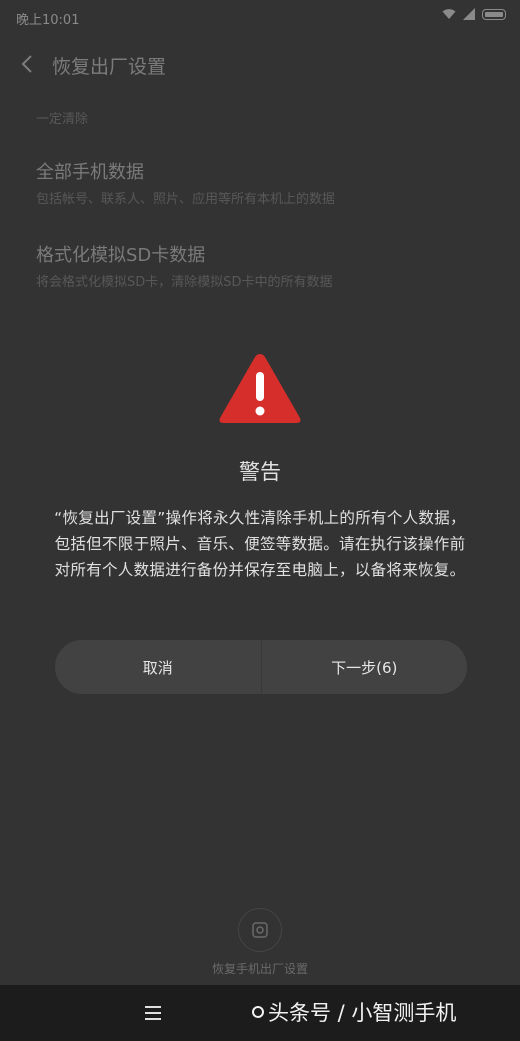 The height and width of the screenshot is (1041, 520). Describe the element at coordinates (186, 199) in the screenshot. I see `option-description: 包括帐号、联系人、照片、应用等所有本机上的数据` at that location.